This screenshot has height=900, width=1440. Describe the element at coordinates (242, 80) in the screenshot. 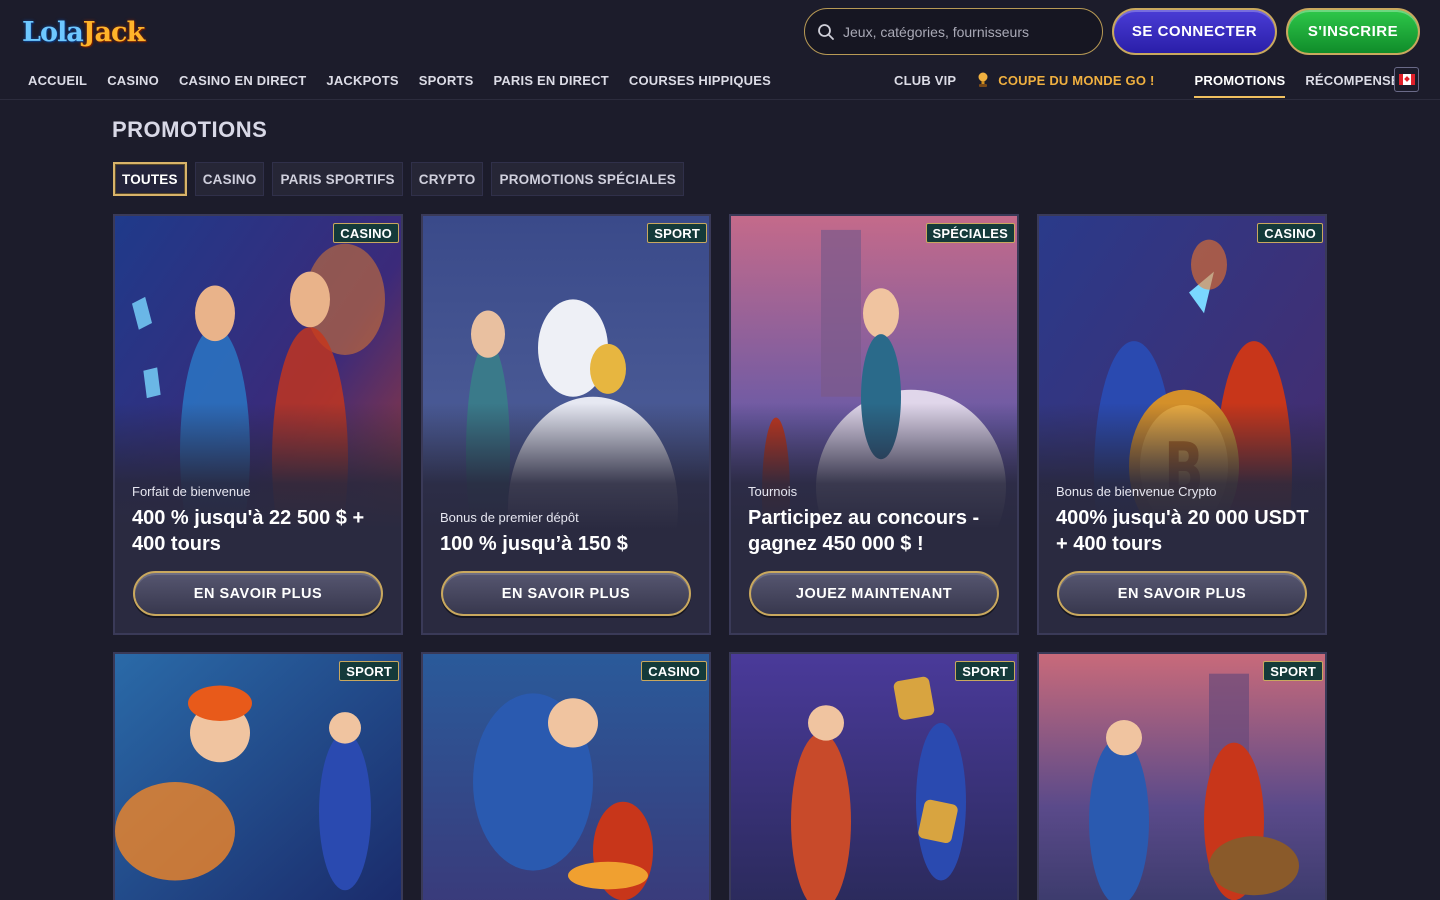

I see `nav-item-casino-en-direct: CASINO EN DIRECT` at that location.